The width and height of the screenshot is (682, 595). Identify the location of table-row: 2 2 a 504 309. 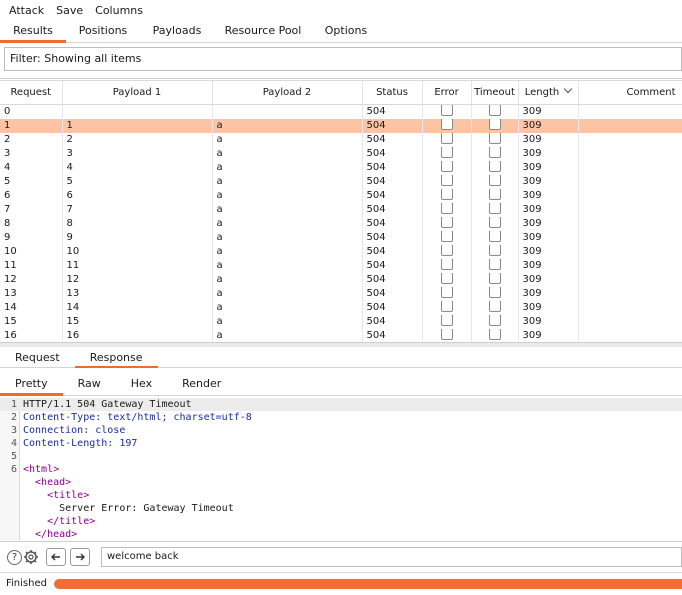
(341, 139).